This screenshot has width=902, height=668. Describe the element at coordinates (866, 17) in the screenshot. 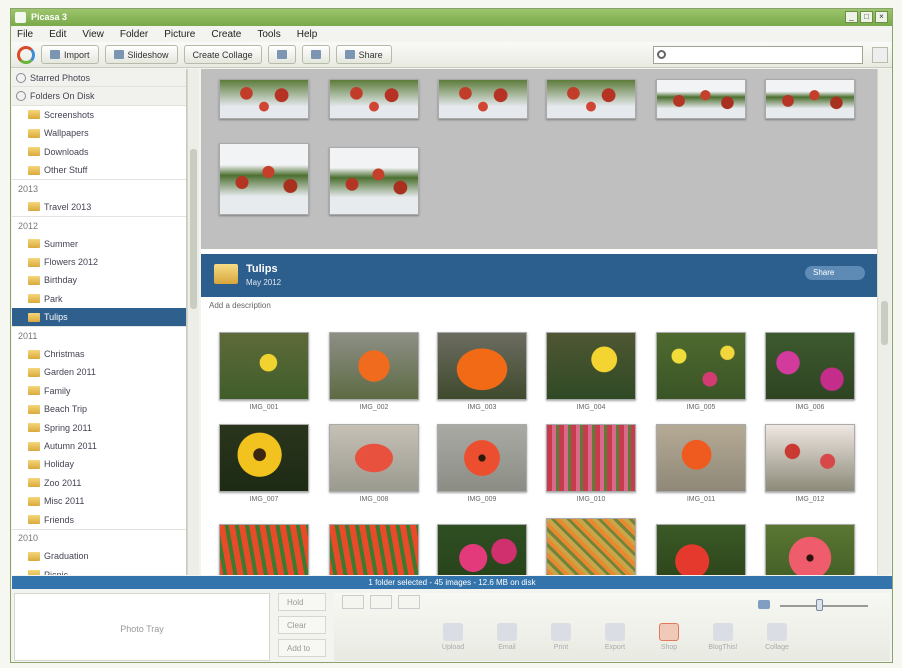

I see `maximize-button: □` at that location.